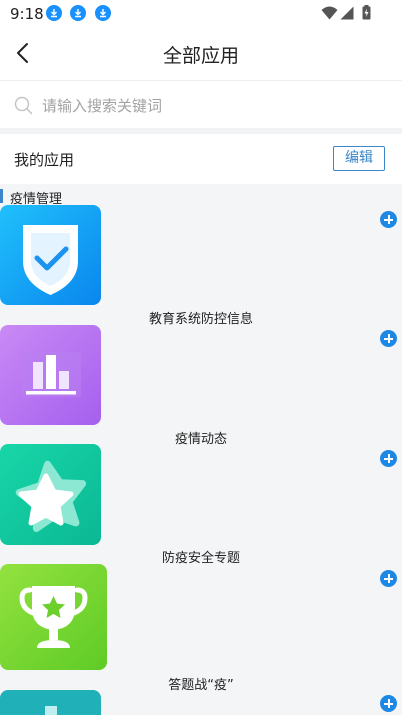 The height and width of the screenshot is (715, 402). Describe the element at coordinates (366, 12) in the screenshot. I see `battery-icon` at that location.